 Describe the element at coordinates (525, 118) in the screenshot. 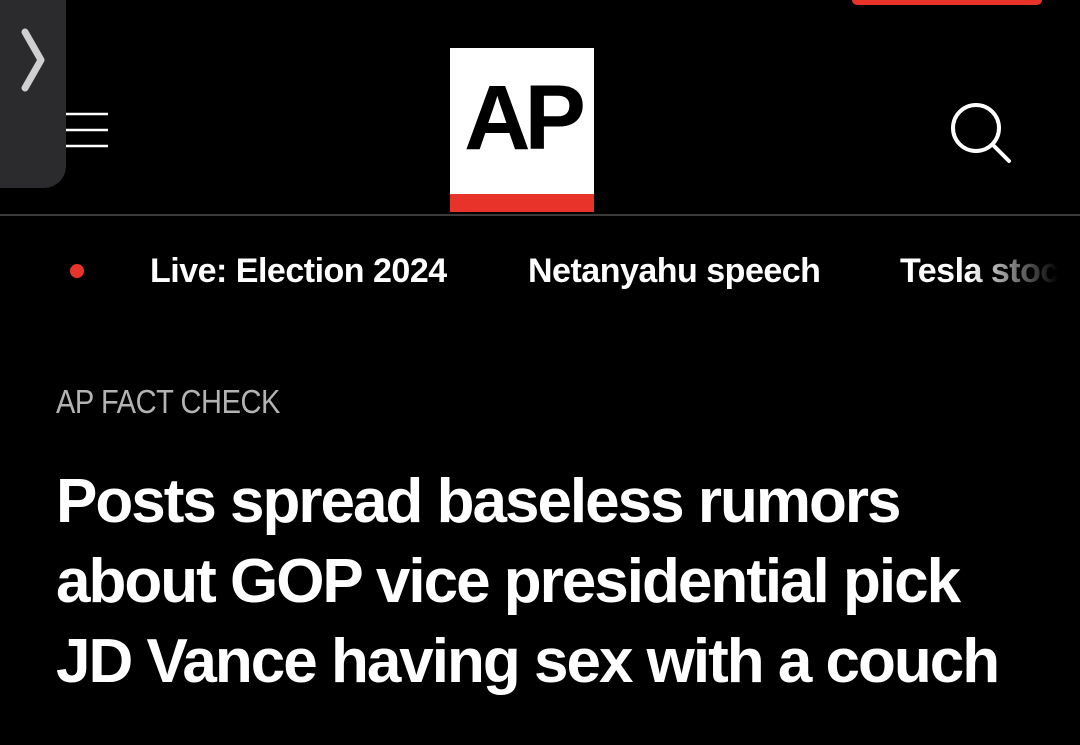

I see `logo-text: AP` at that location.